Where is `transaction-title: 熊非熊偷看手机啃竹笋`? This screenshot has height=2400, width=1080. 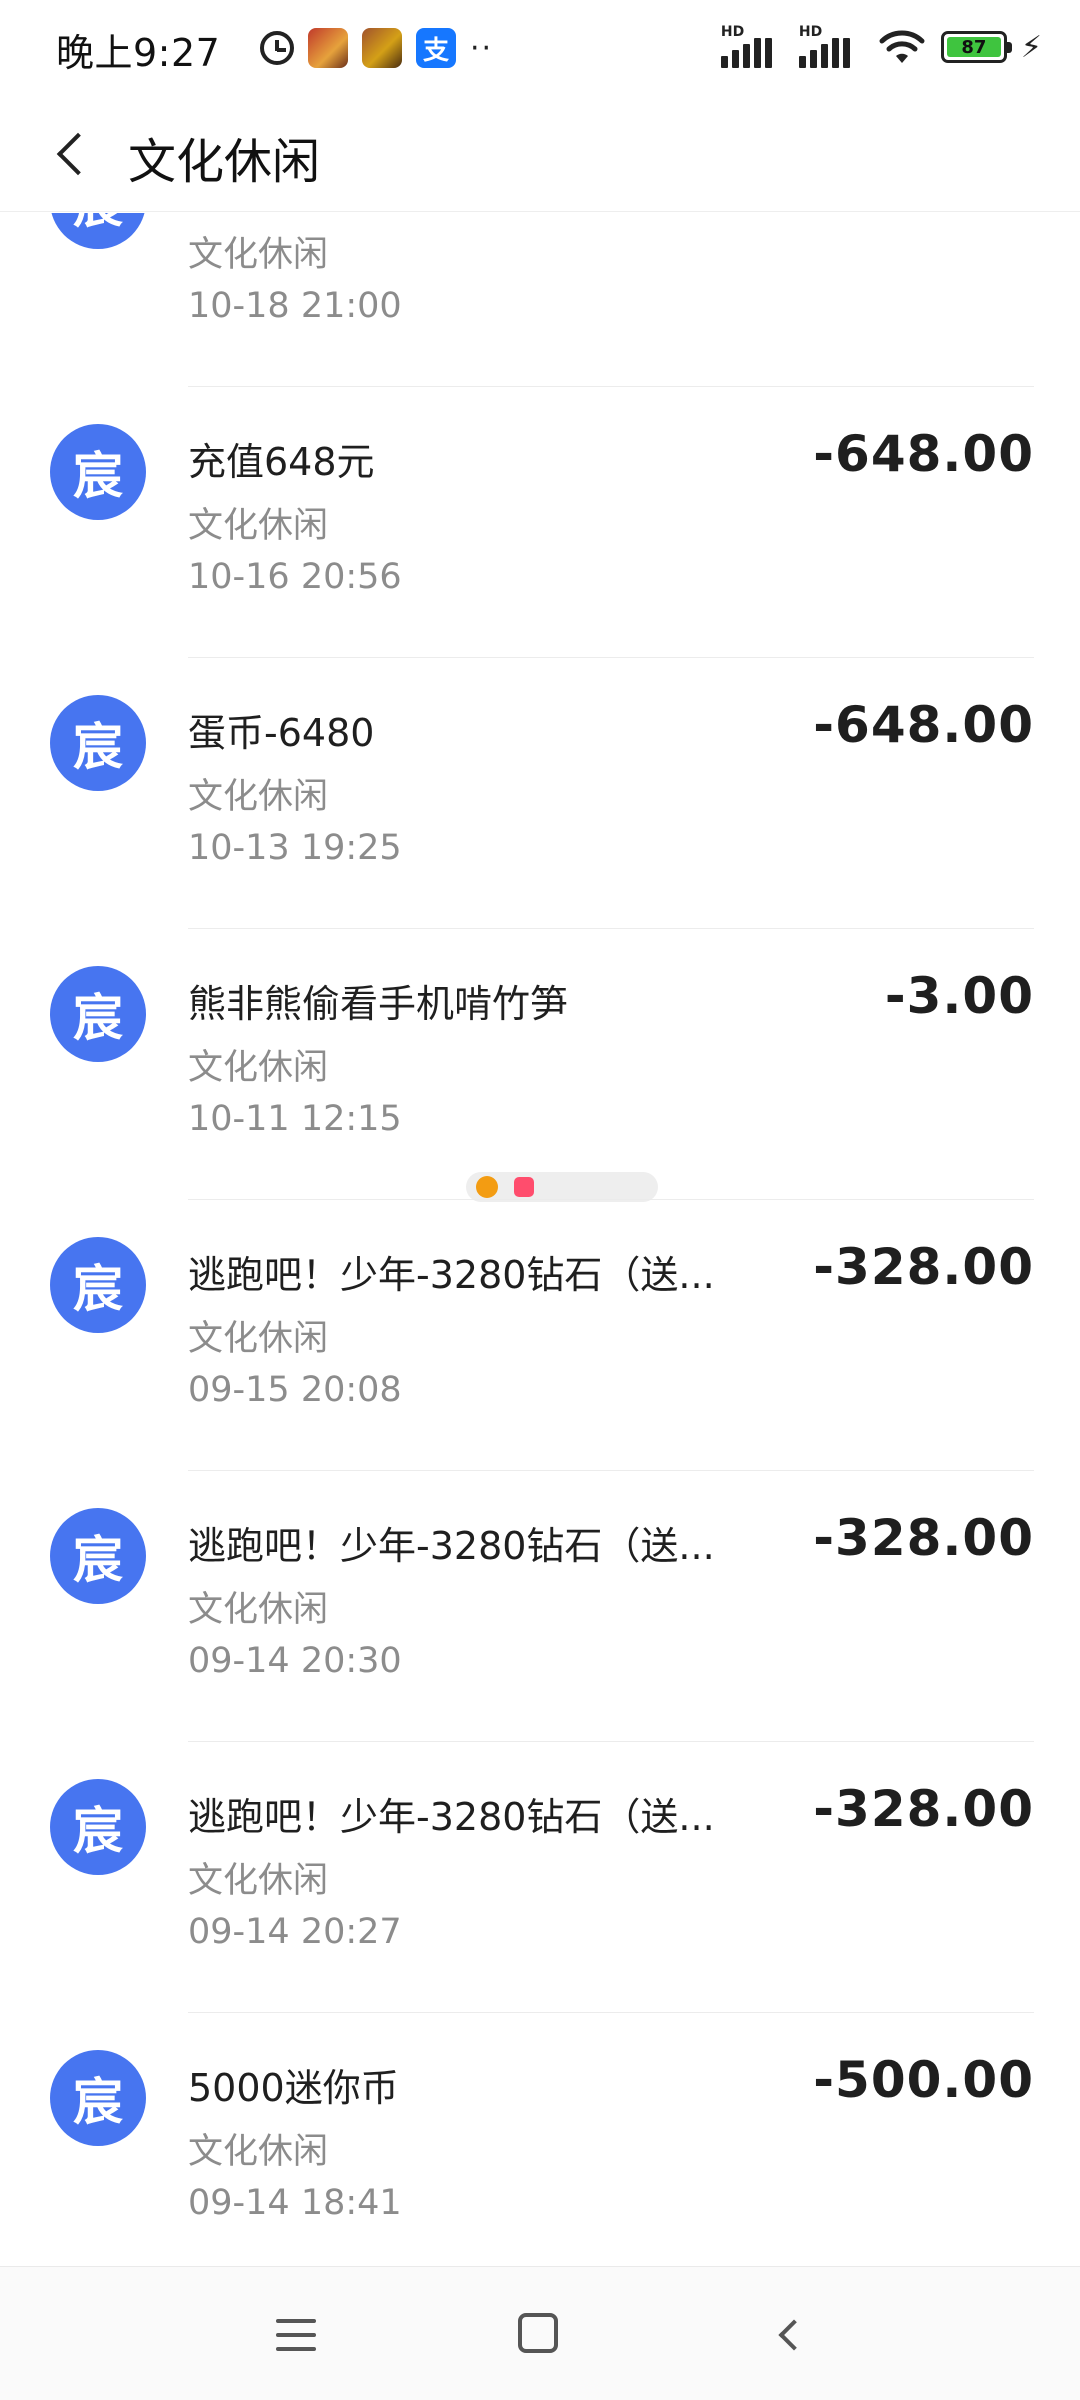
transaction-title: 熊非熊偷看手机啃竹笋 is located at coordinates (378, 1004).